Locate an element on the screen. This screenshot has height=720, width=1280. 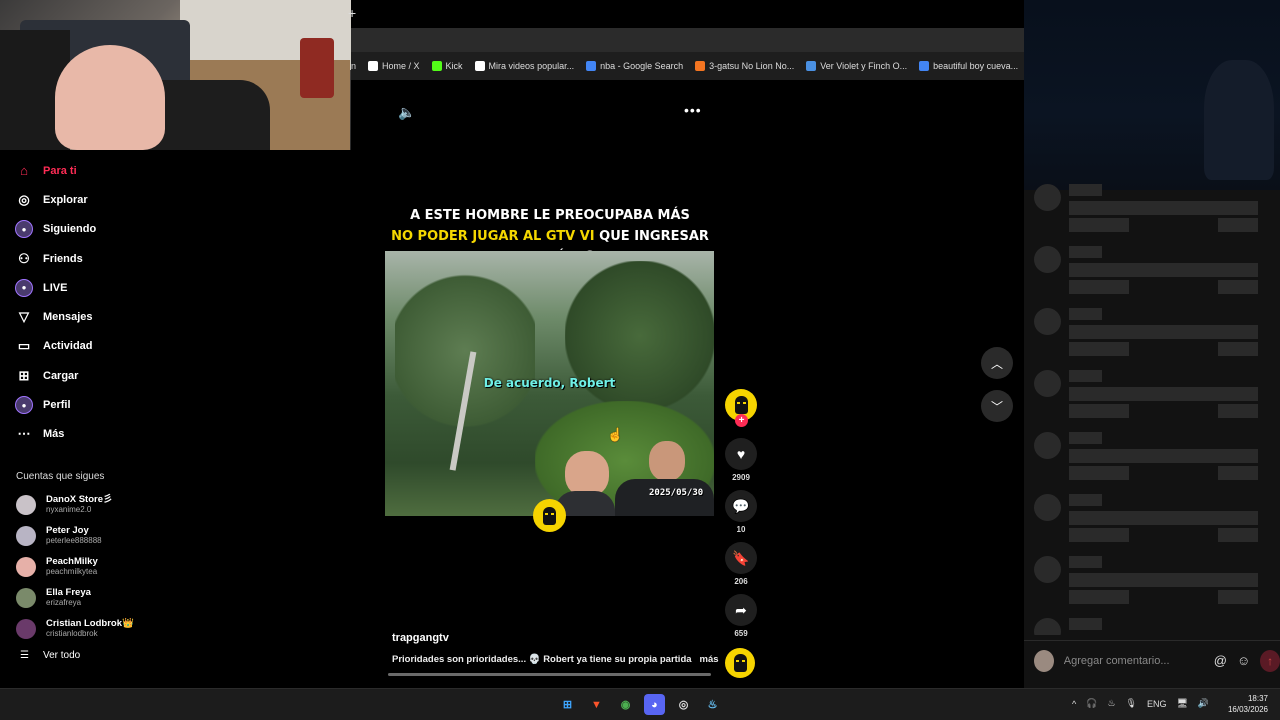
heart-icon: ♥ is located at coordinates (741, 454).